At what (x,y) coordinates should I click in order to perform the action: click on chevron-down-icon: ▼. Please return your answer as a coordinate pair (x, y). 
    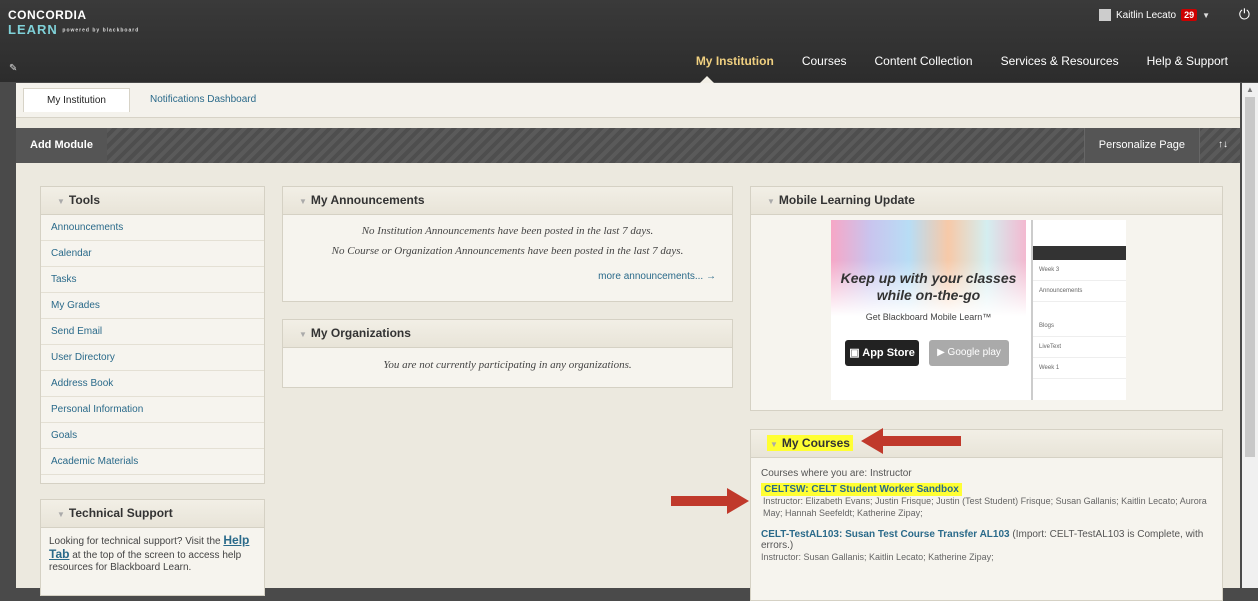
    Looking at the image, I should click on (1206, 15).